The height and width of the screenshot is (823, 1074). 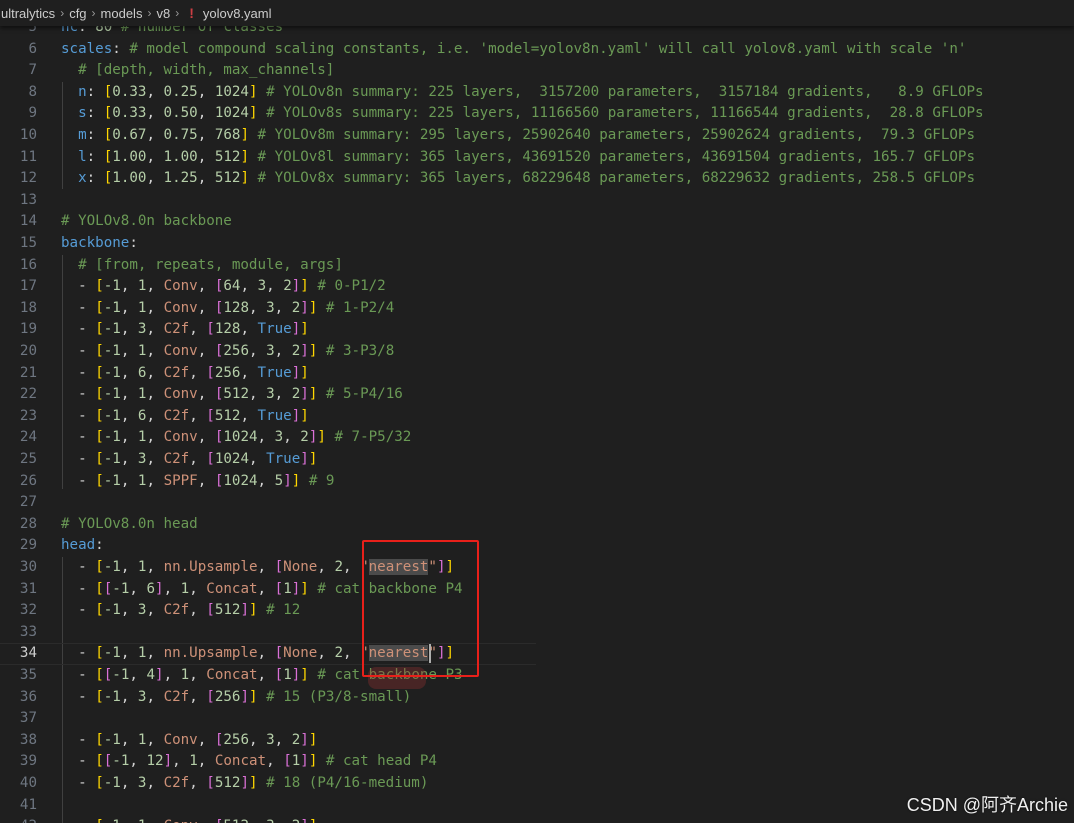 I want to click on code-line-38: 38 - [-1, 1, Conv, [256, 3, 2]], so click(x=537, y=741).